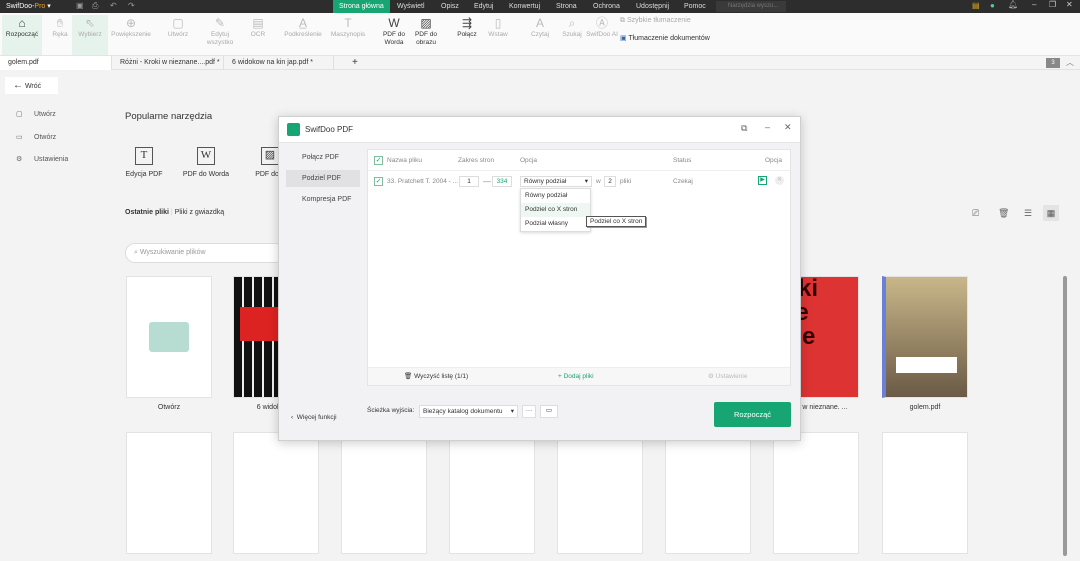  What do you see at coordinates (773, 160) in the screenshot?
I see `col-actions: Opcja` at bounding box center [773, 160].